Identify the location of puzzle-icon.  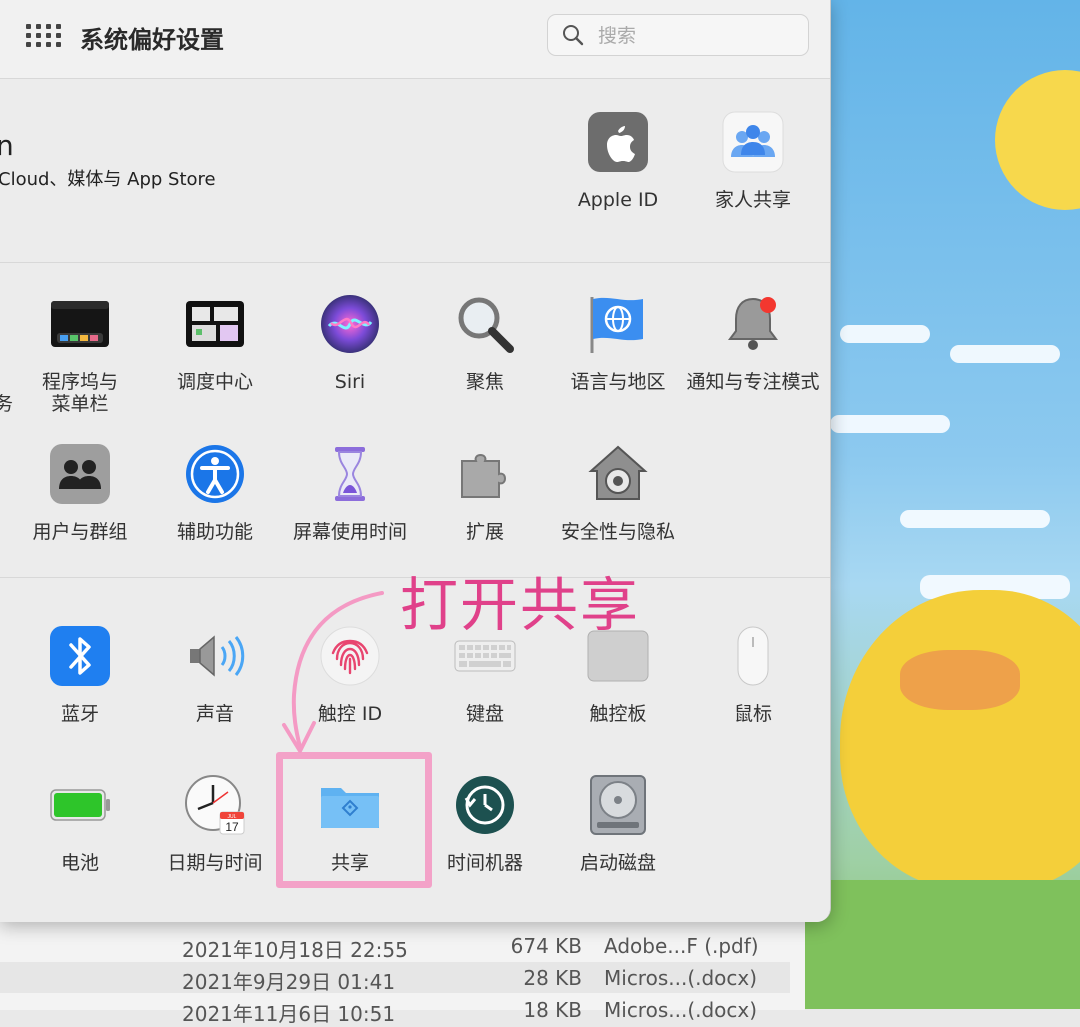
(483, 476).